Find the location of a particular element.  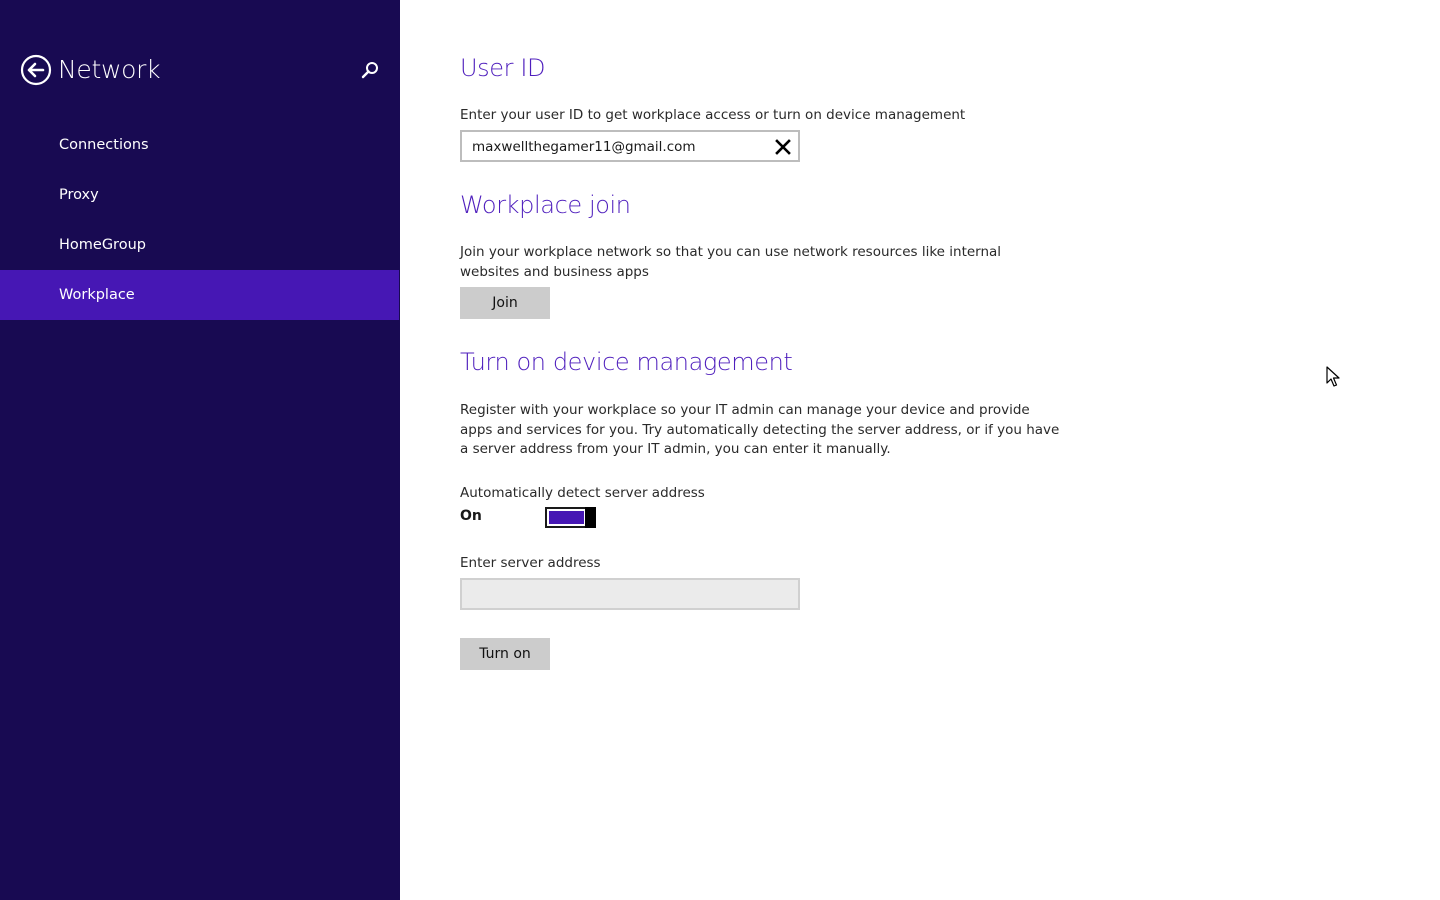

turn-on-button: Turn on is located at coordinates (505, 654).